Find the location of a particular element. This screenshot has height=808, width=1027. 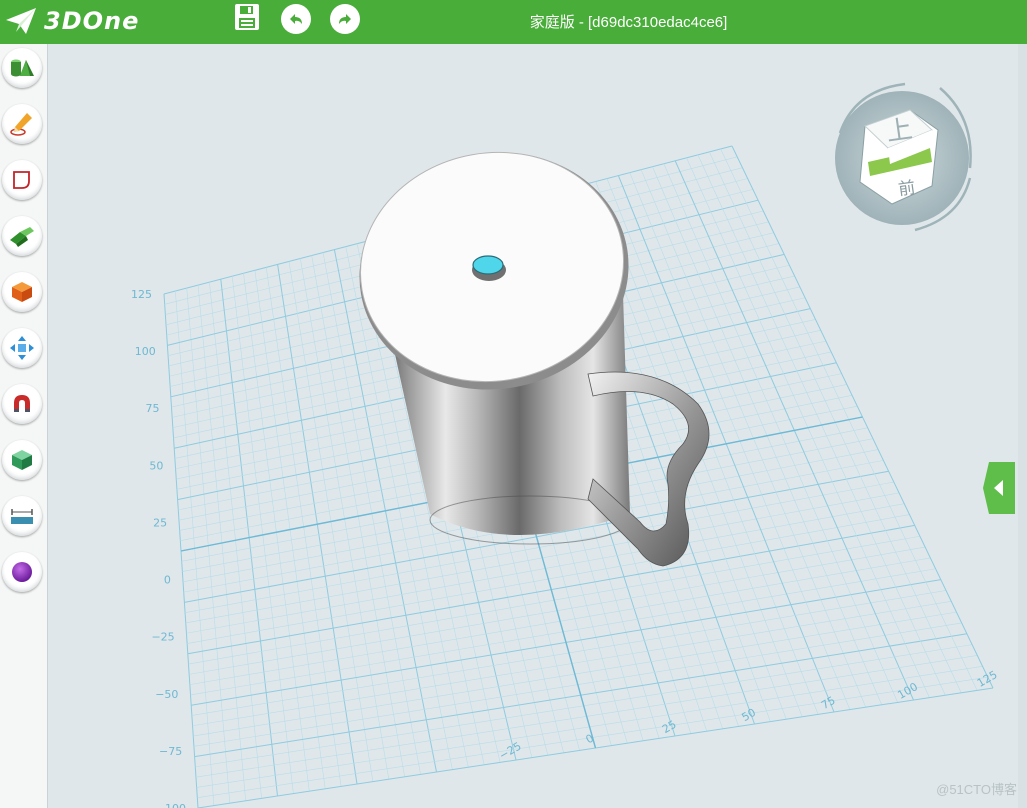

right-panel-toggle-button is located at coordinates (999, 488).